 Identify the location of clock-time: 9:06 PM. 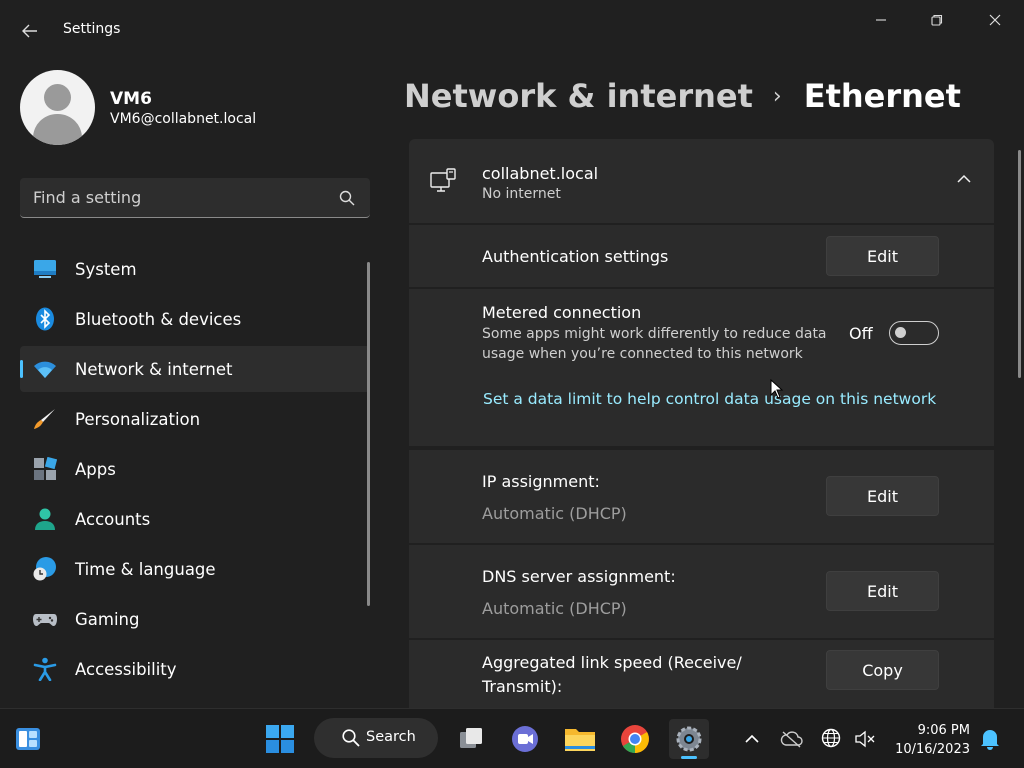
(943, 730).